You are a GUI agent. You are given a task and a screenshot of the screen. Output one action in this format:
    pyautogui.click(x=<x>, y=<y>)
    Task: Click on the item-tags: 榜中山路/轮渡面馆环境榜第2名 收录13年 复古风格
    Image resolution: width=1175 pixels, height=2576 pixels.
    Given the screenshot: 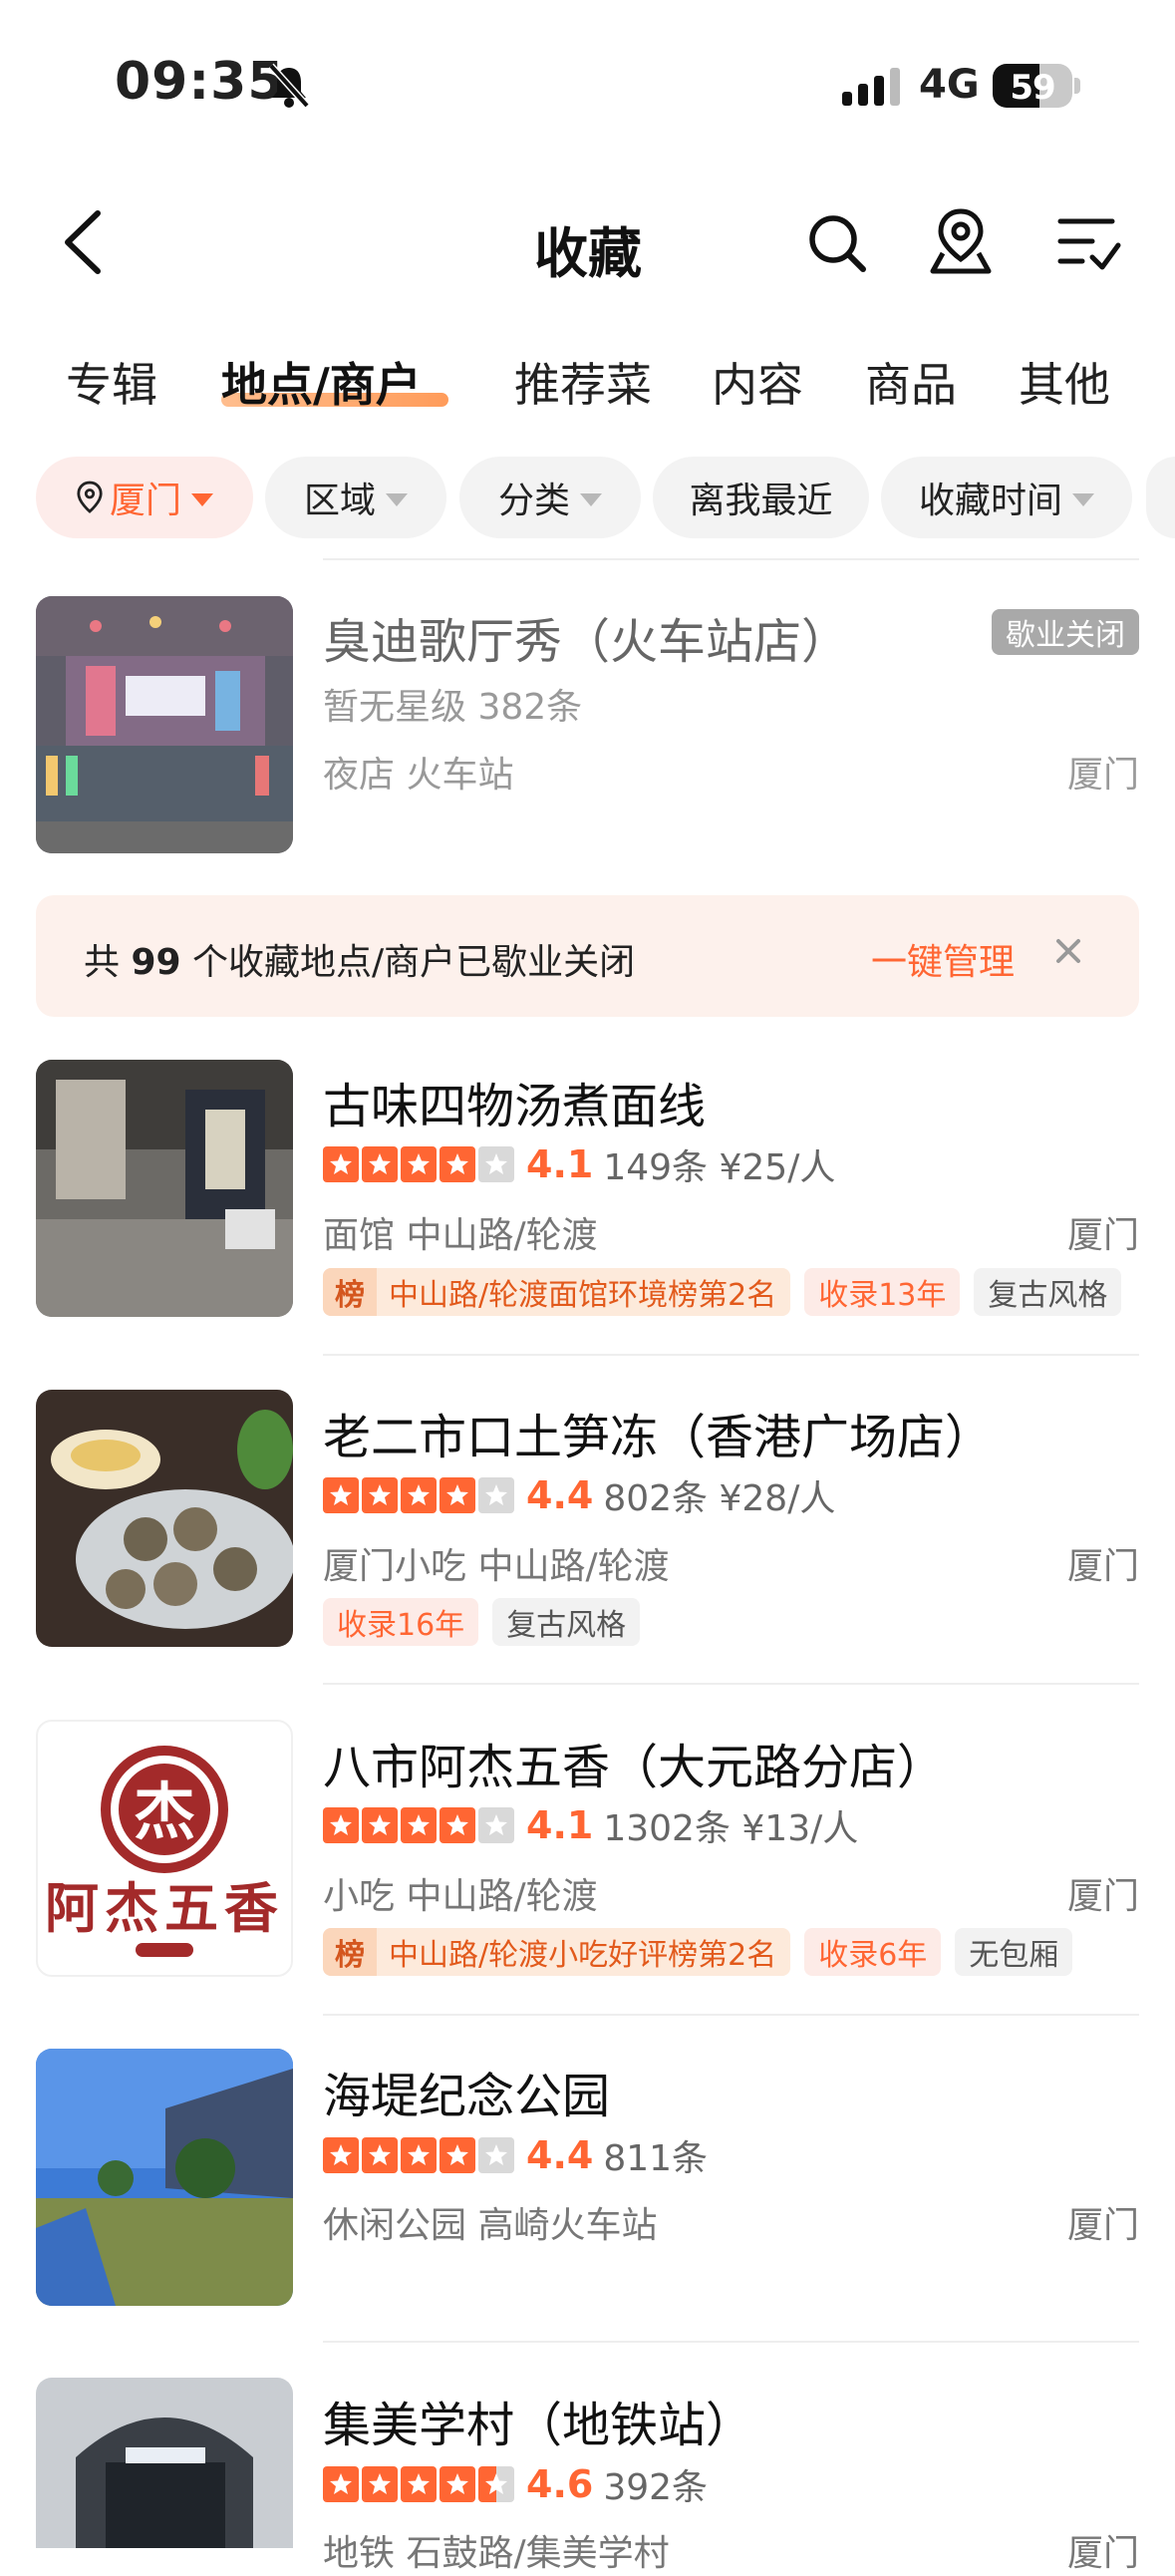 What is the action you would take?
    pyautogui.click(x=722, y=1292)
    